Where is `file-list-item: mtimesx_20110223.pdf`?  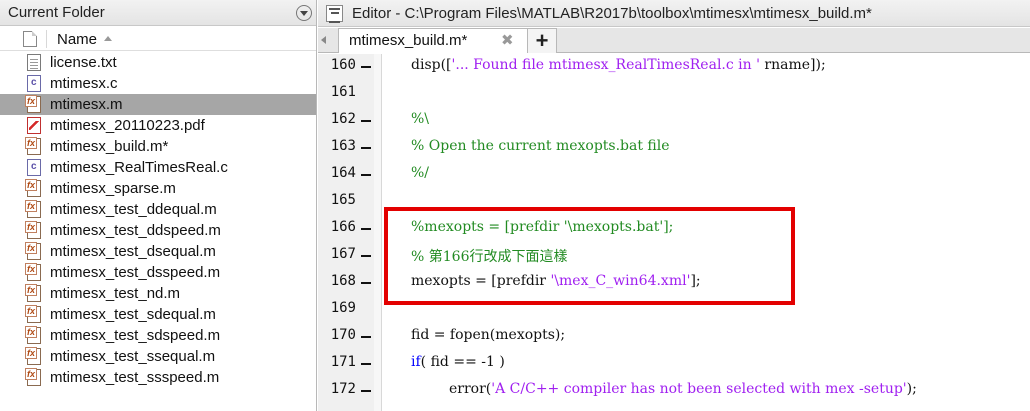 file-list-item: mtimesx_20110223.pdf is located at coordinates (158, 125).